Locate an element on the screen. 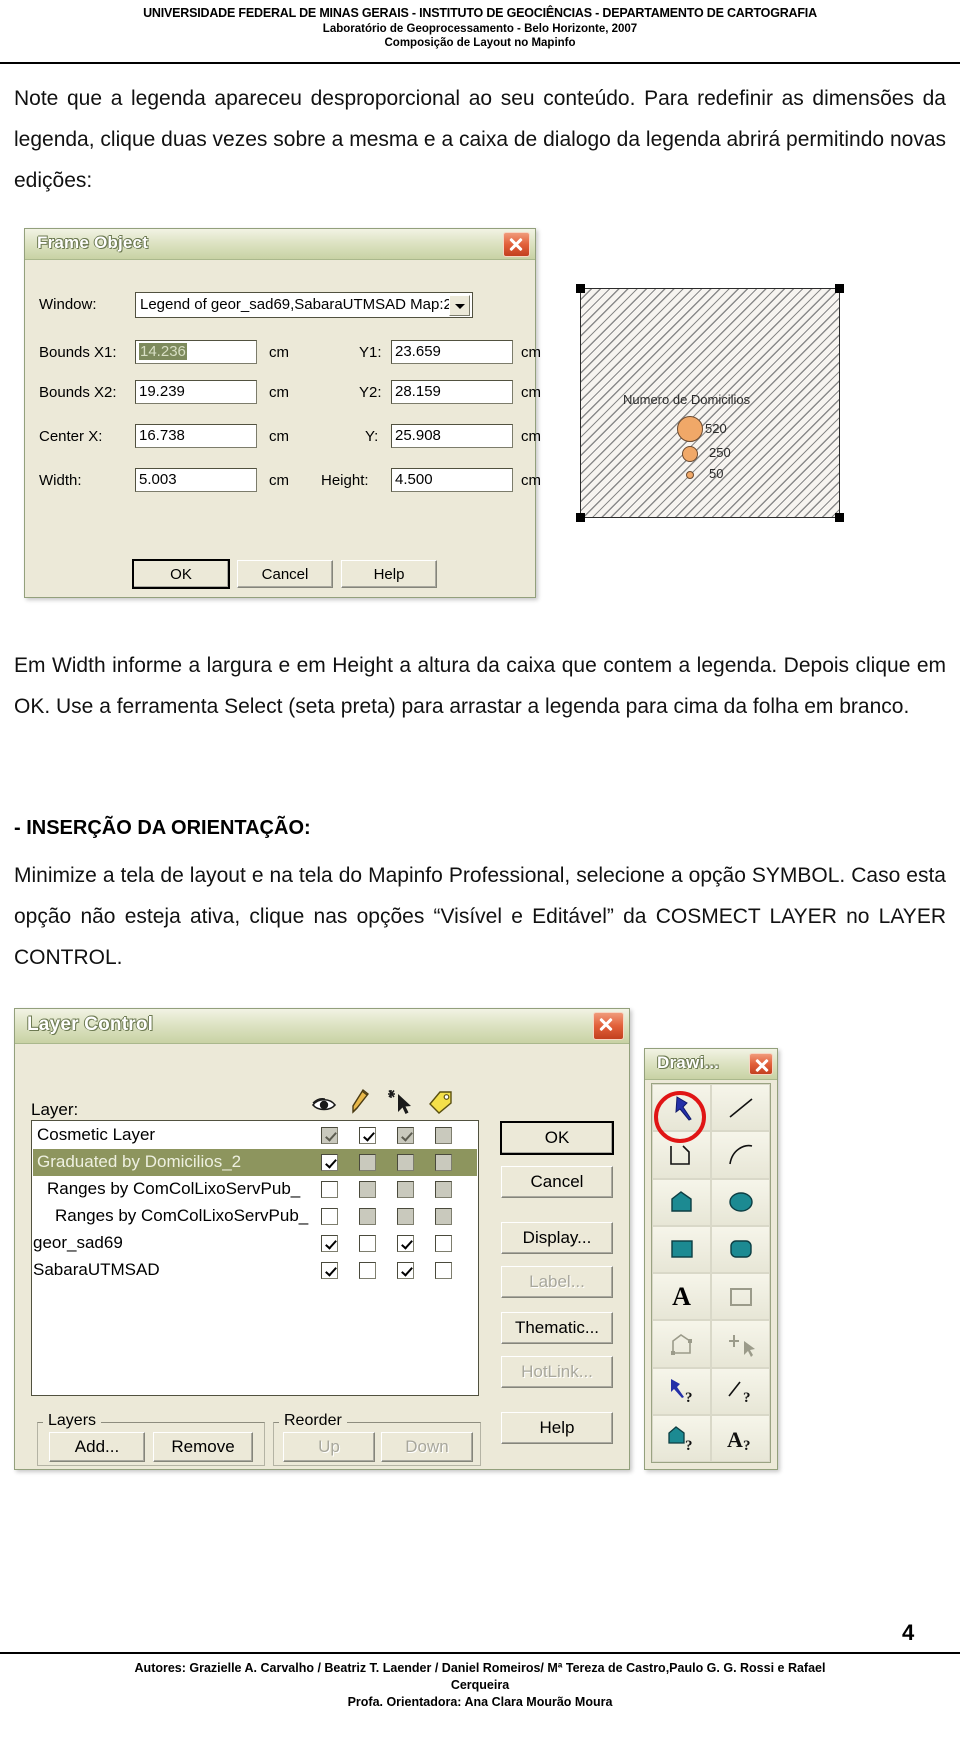  add-node-icon is located at coordinates (681, 1344).